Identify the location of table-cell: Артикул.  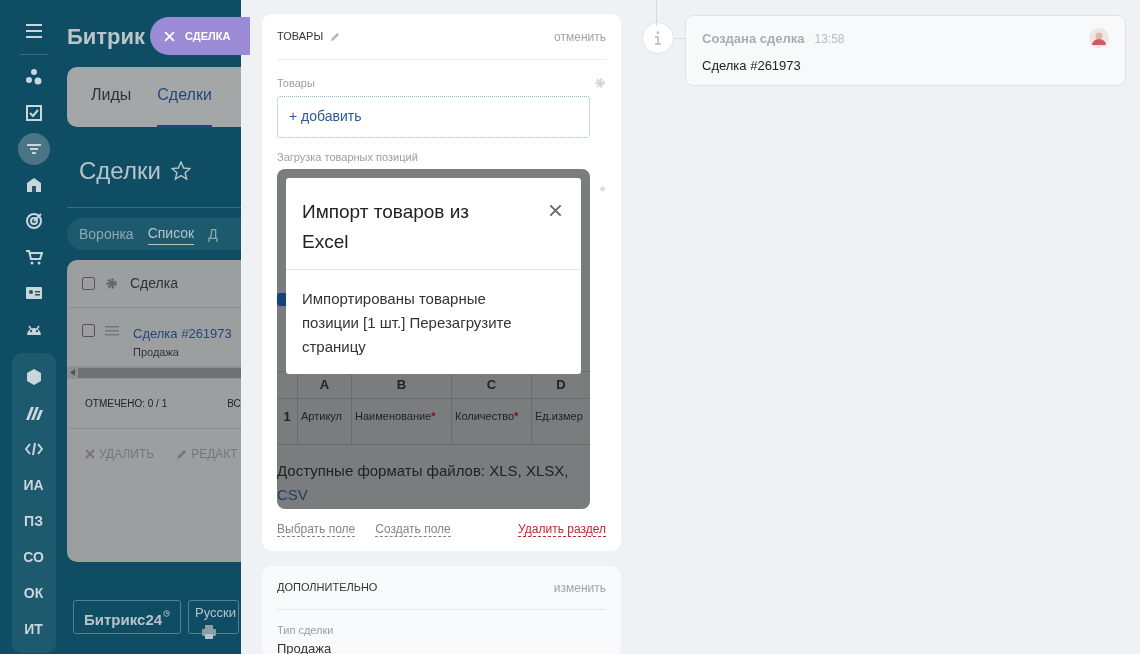
(324, 421).